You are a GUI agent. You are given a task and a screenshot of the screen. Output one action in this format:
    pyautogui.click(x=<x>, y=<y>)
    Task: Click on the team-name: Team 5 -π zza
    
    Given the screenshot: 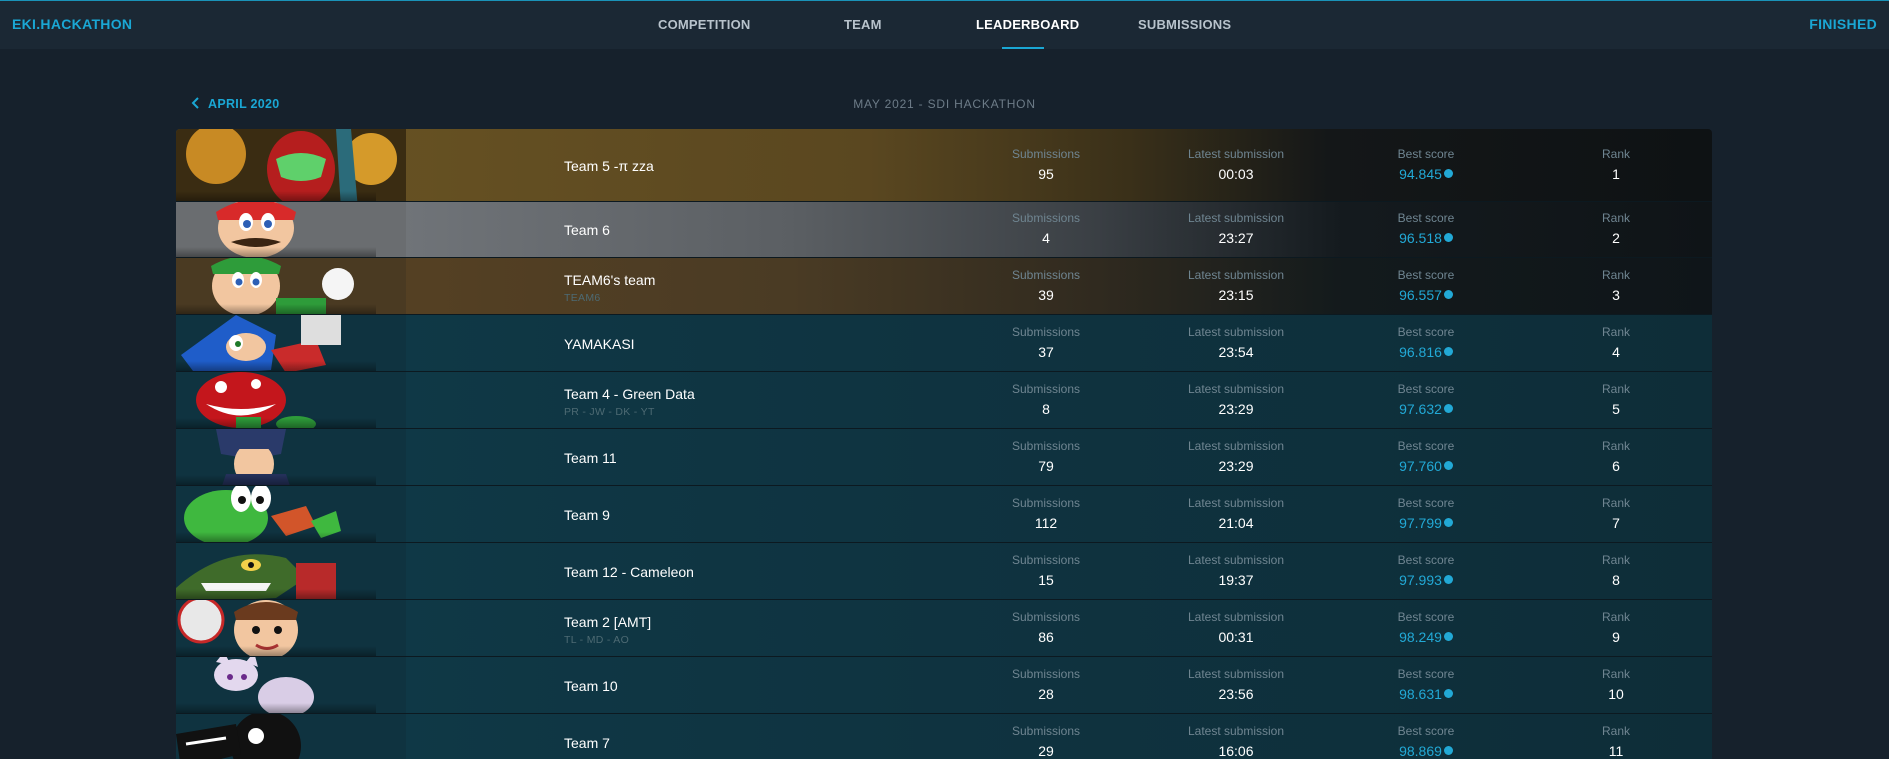 What is the action you would take?
    pyautogui.click(x=609, y=166)
    